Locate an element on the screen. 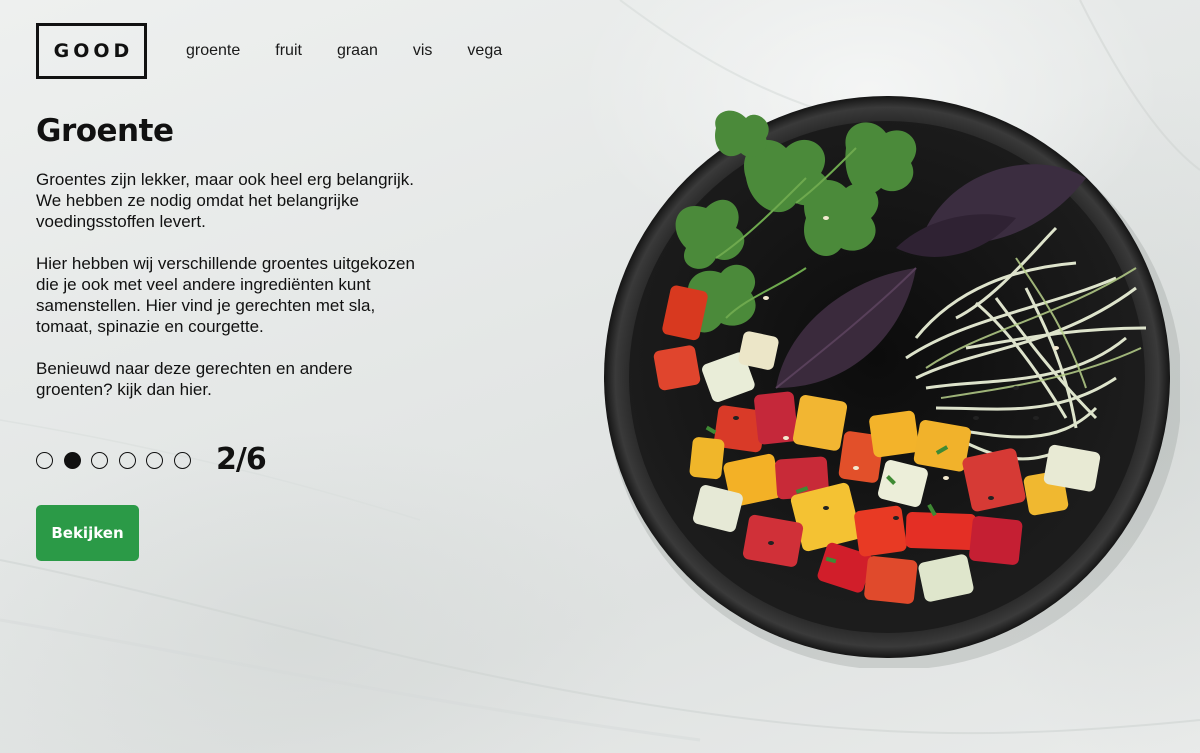 The image size is (1200, 753). nav-item-groente: groente is located at coordinates (213, 51).